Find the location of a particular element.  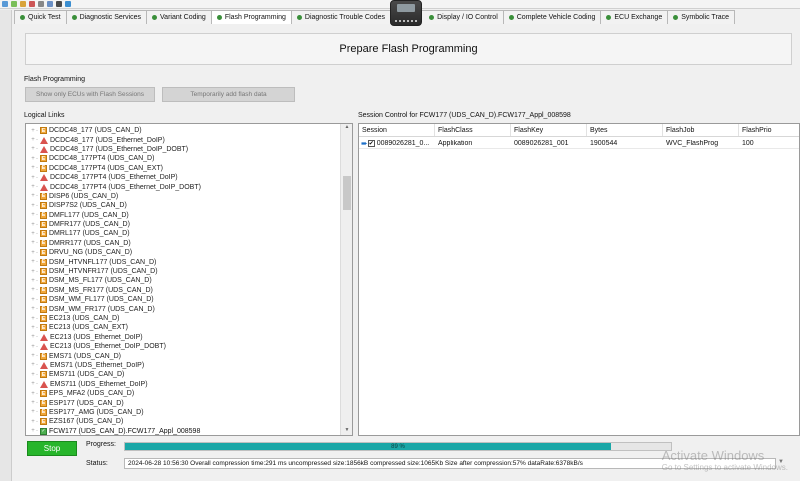

tree-item: + - EMS711 (UDS_Ethernet_DoIP) is located at coordinates (183, 384).